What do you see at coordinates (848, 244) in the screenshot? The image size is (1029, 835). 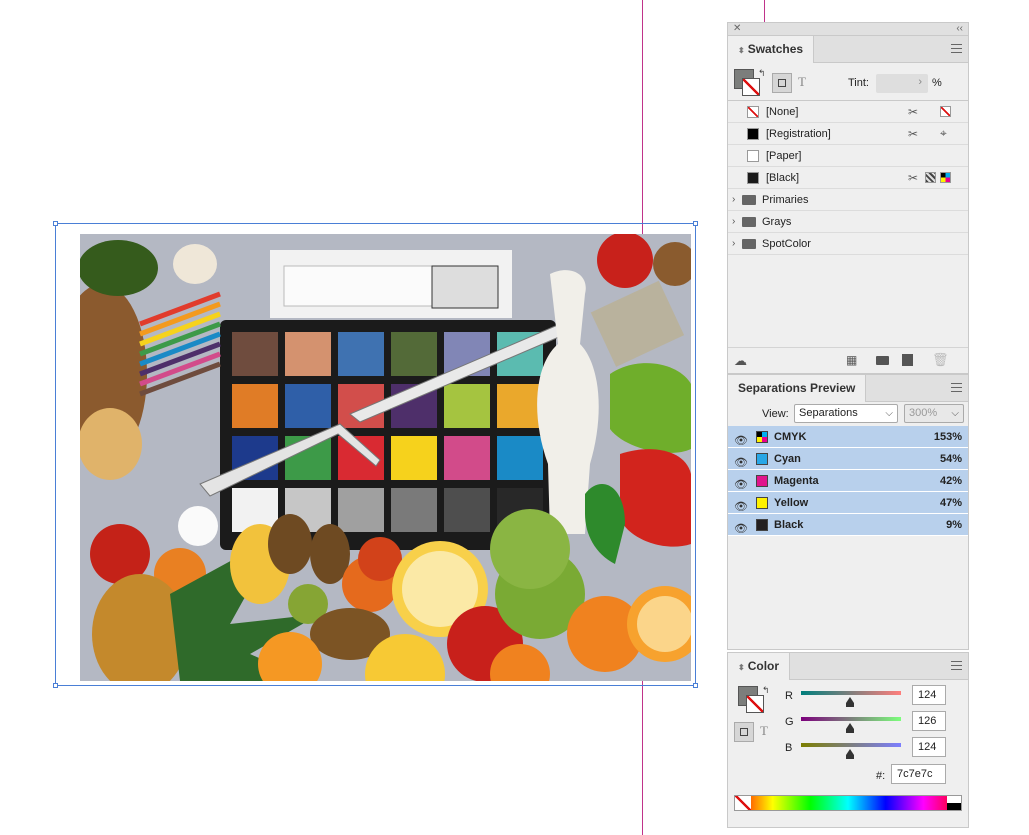 I see `swatch-group-spotcolor: › SpotColor` at bounding box center [848, 244].